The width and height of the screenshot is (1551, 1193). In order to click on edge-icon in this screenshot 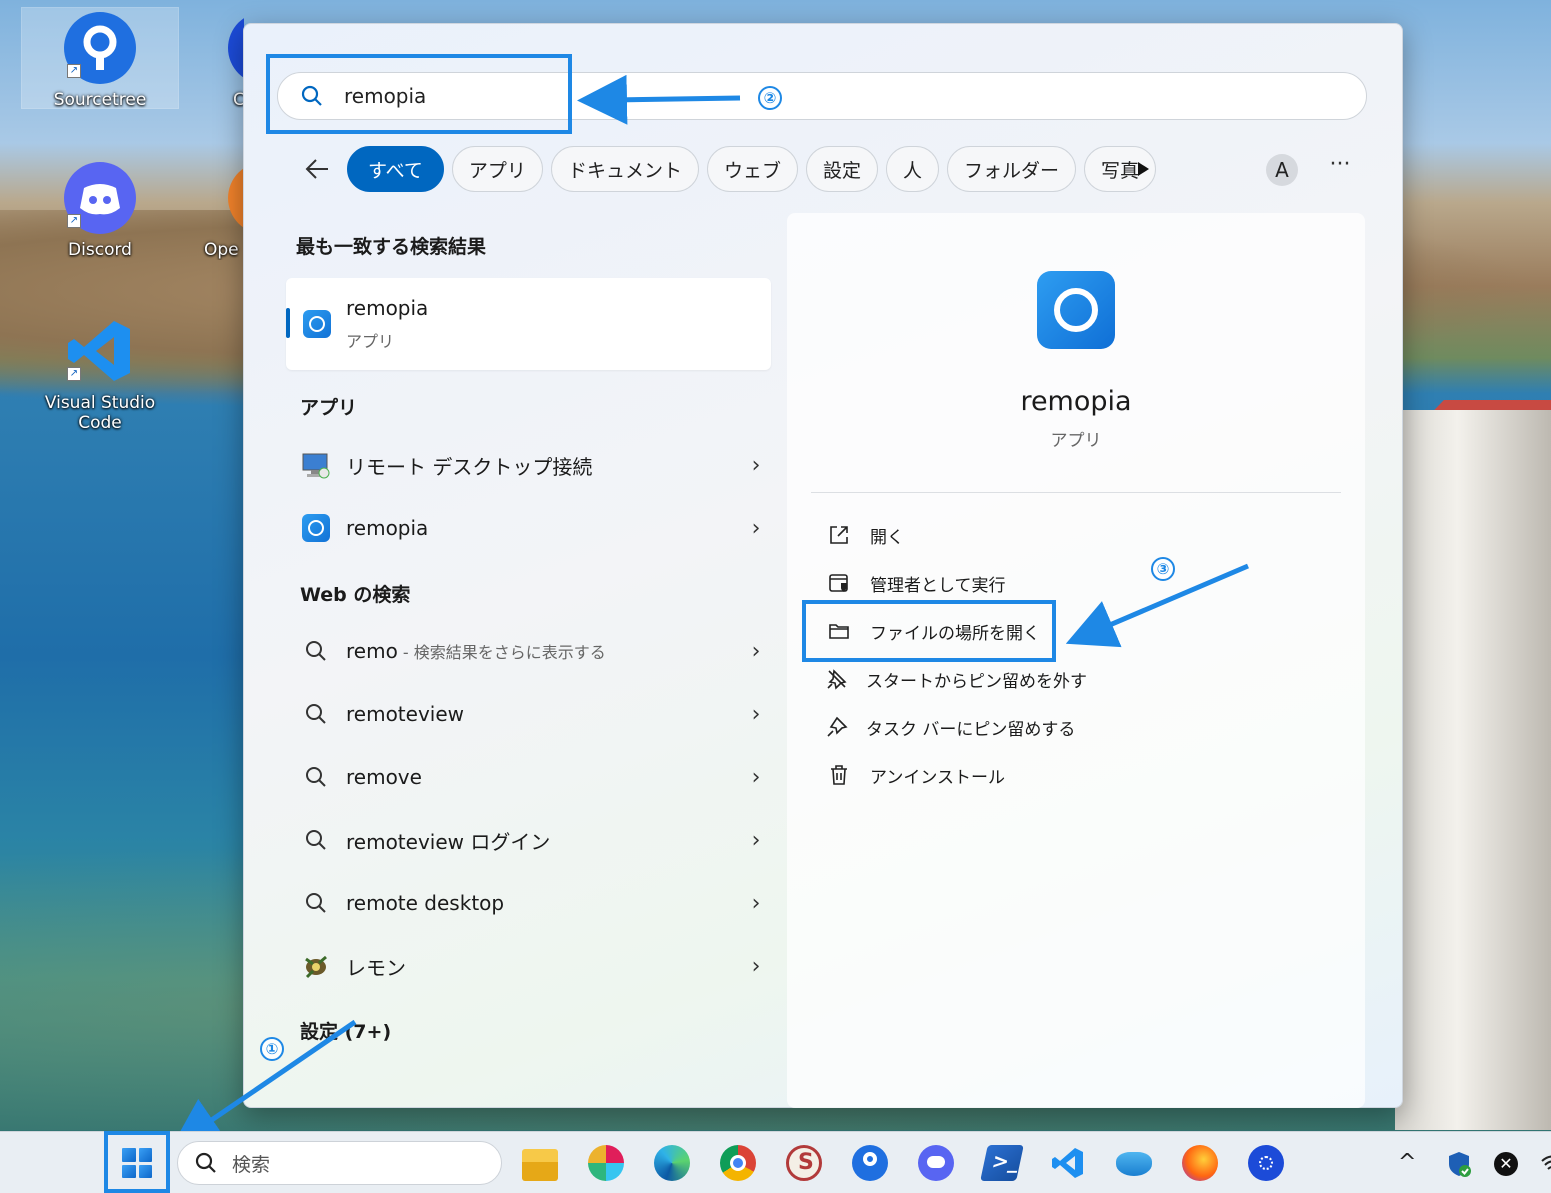, I will do `click(672, 1163)`.